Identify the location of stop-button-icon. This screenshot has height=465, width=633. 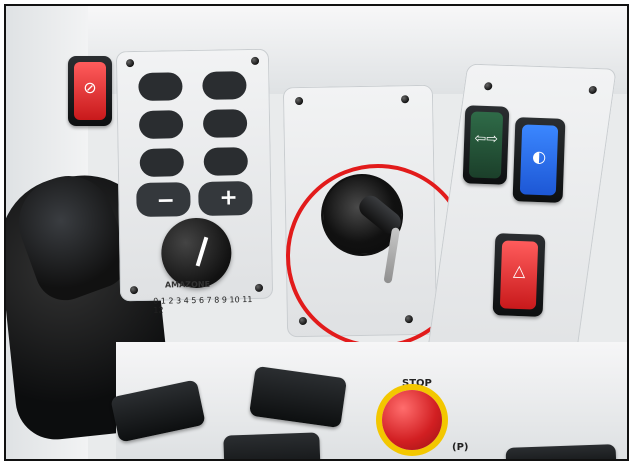
(412, 420).